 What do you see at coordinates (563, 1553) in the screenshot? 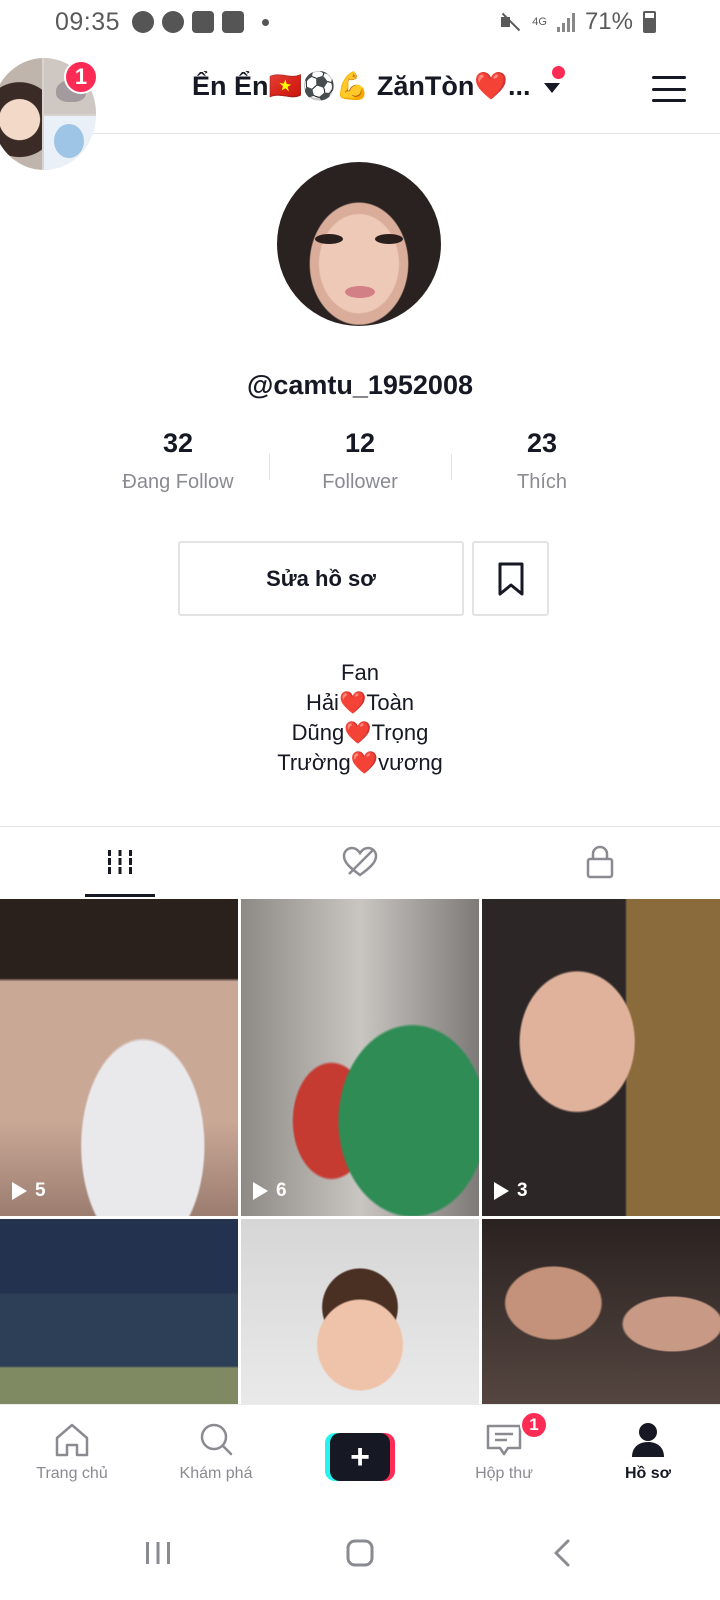
I see `back-icon` at bounding box center [563, 1553].